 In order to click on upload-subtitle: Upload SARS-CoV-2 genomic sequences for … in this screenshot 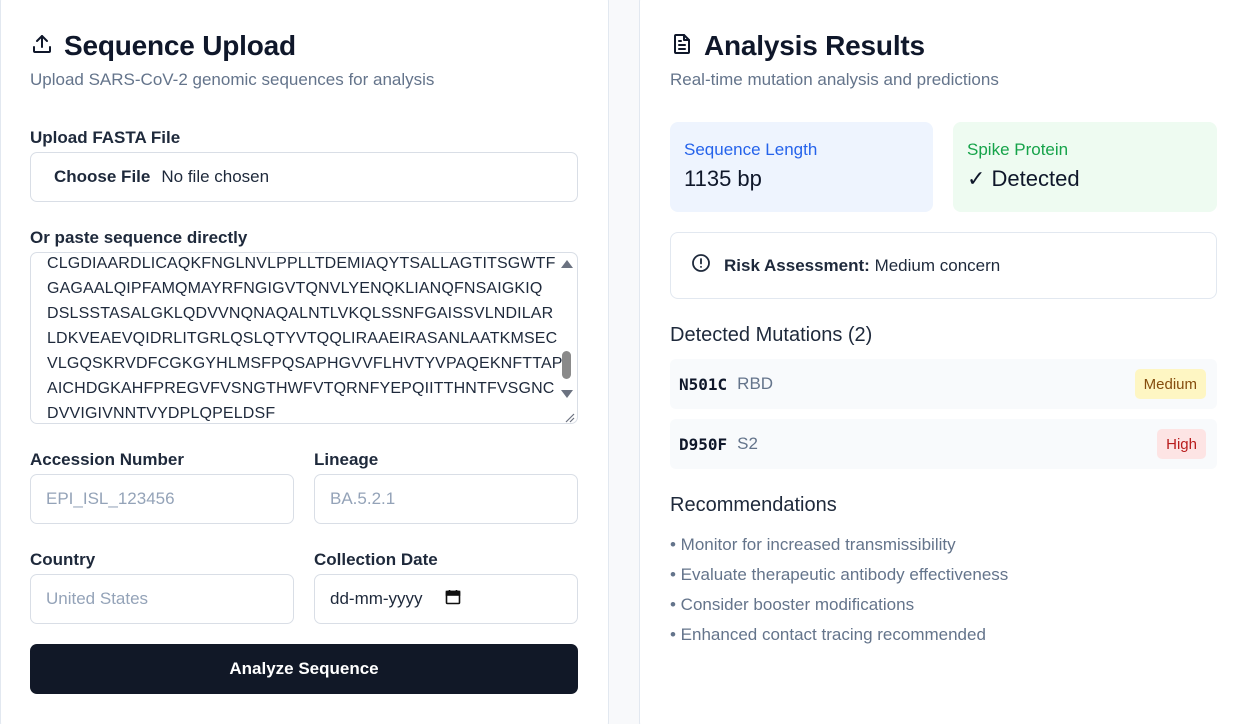, I will do `click(232, 79)`.